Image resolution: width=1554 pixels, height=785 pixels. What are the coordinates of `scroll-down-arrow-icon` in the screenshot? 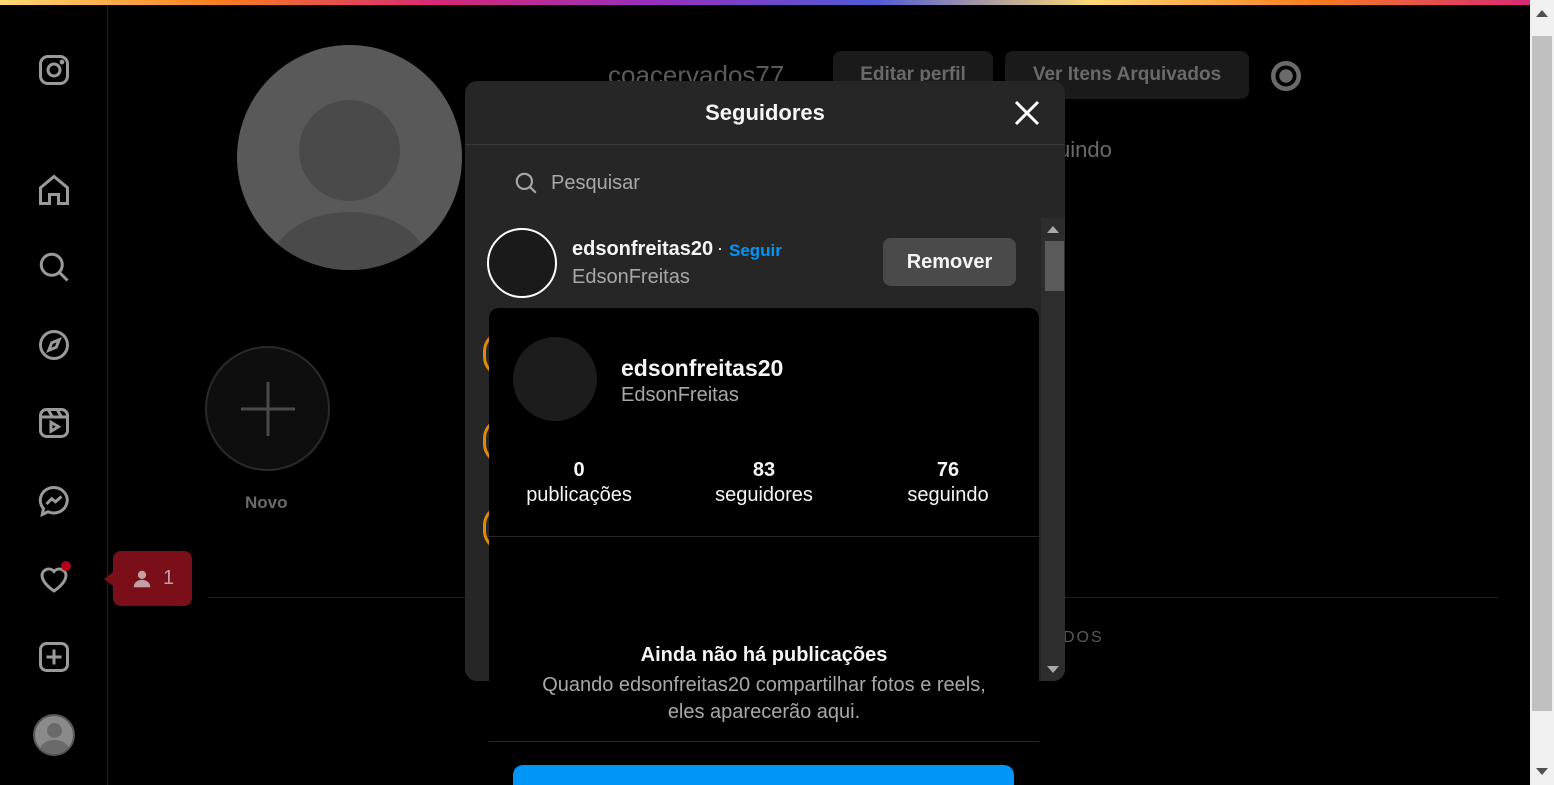 It's located at (1053, 669).